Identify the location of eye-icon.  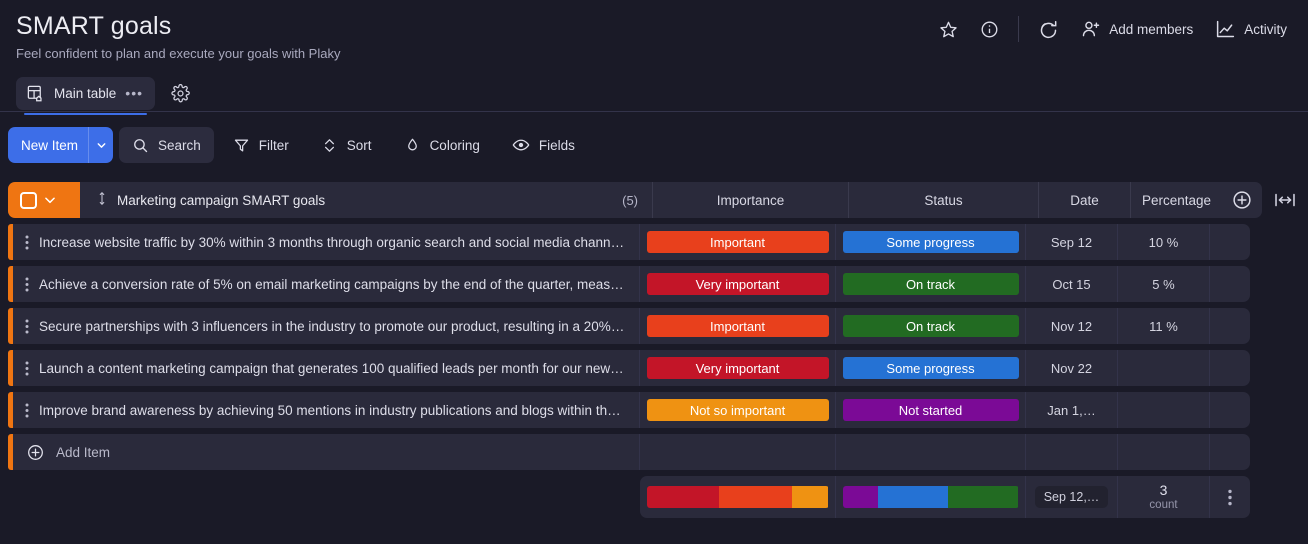
(521, 145).